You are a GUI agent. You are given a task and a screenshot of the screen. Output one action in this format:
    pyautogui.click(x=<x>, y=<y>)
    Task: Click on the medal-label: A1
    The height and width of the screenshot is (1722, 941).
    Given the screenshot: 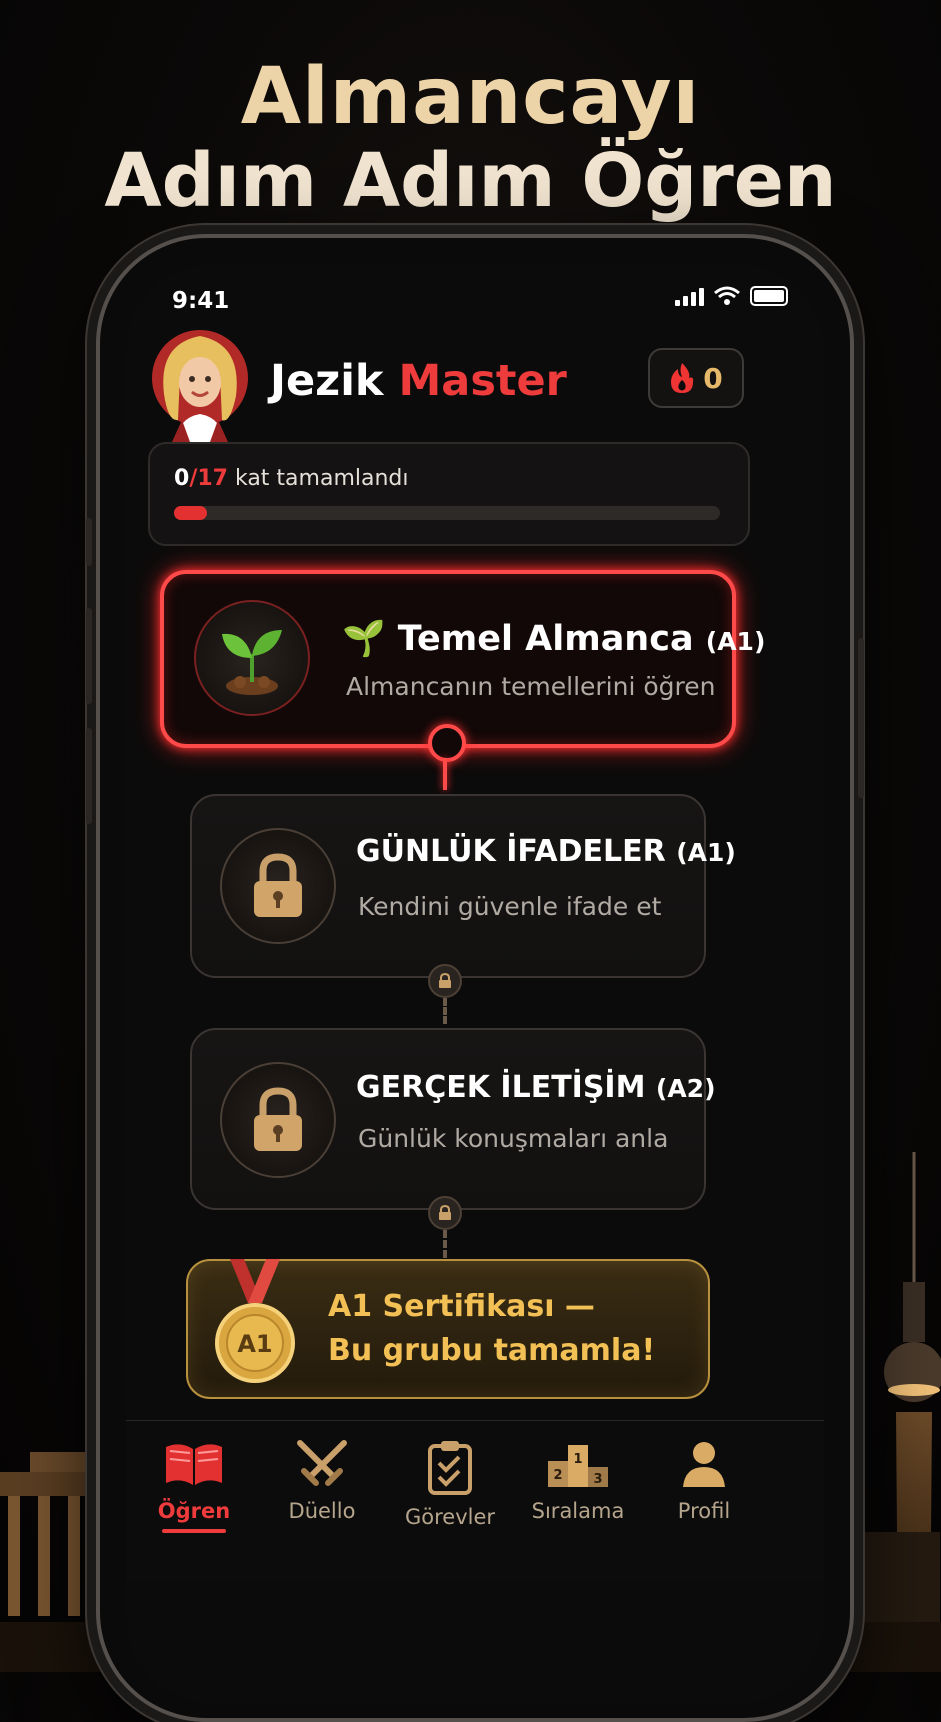 What is the action you would take?
    pyautogui.click(x=254, y=1344)
    